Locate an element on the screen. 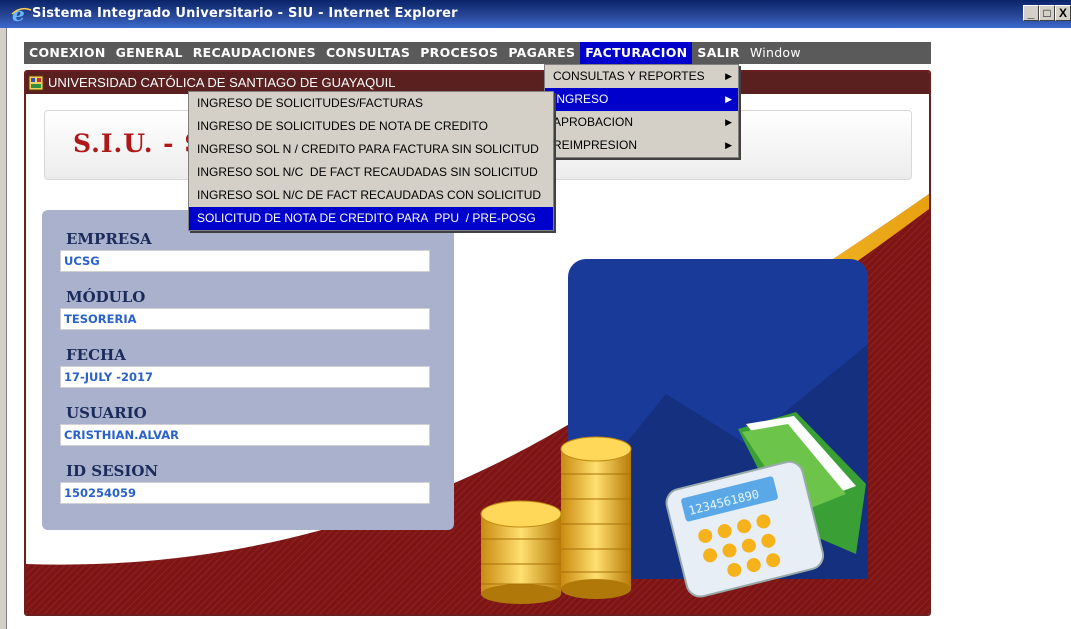 This screenshot has width=1071, height=629. id-sesion-label: ID SESION is located at coordinates (112, 471).